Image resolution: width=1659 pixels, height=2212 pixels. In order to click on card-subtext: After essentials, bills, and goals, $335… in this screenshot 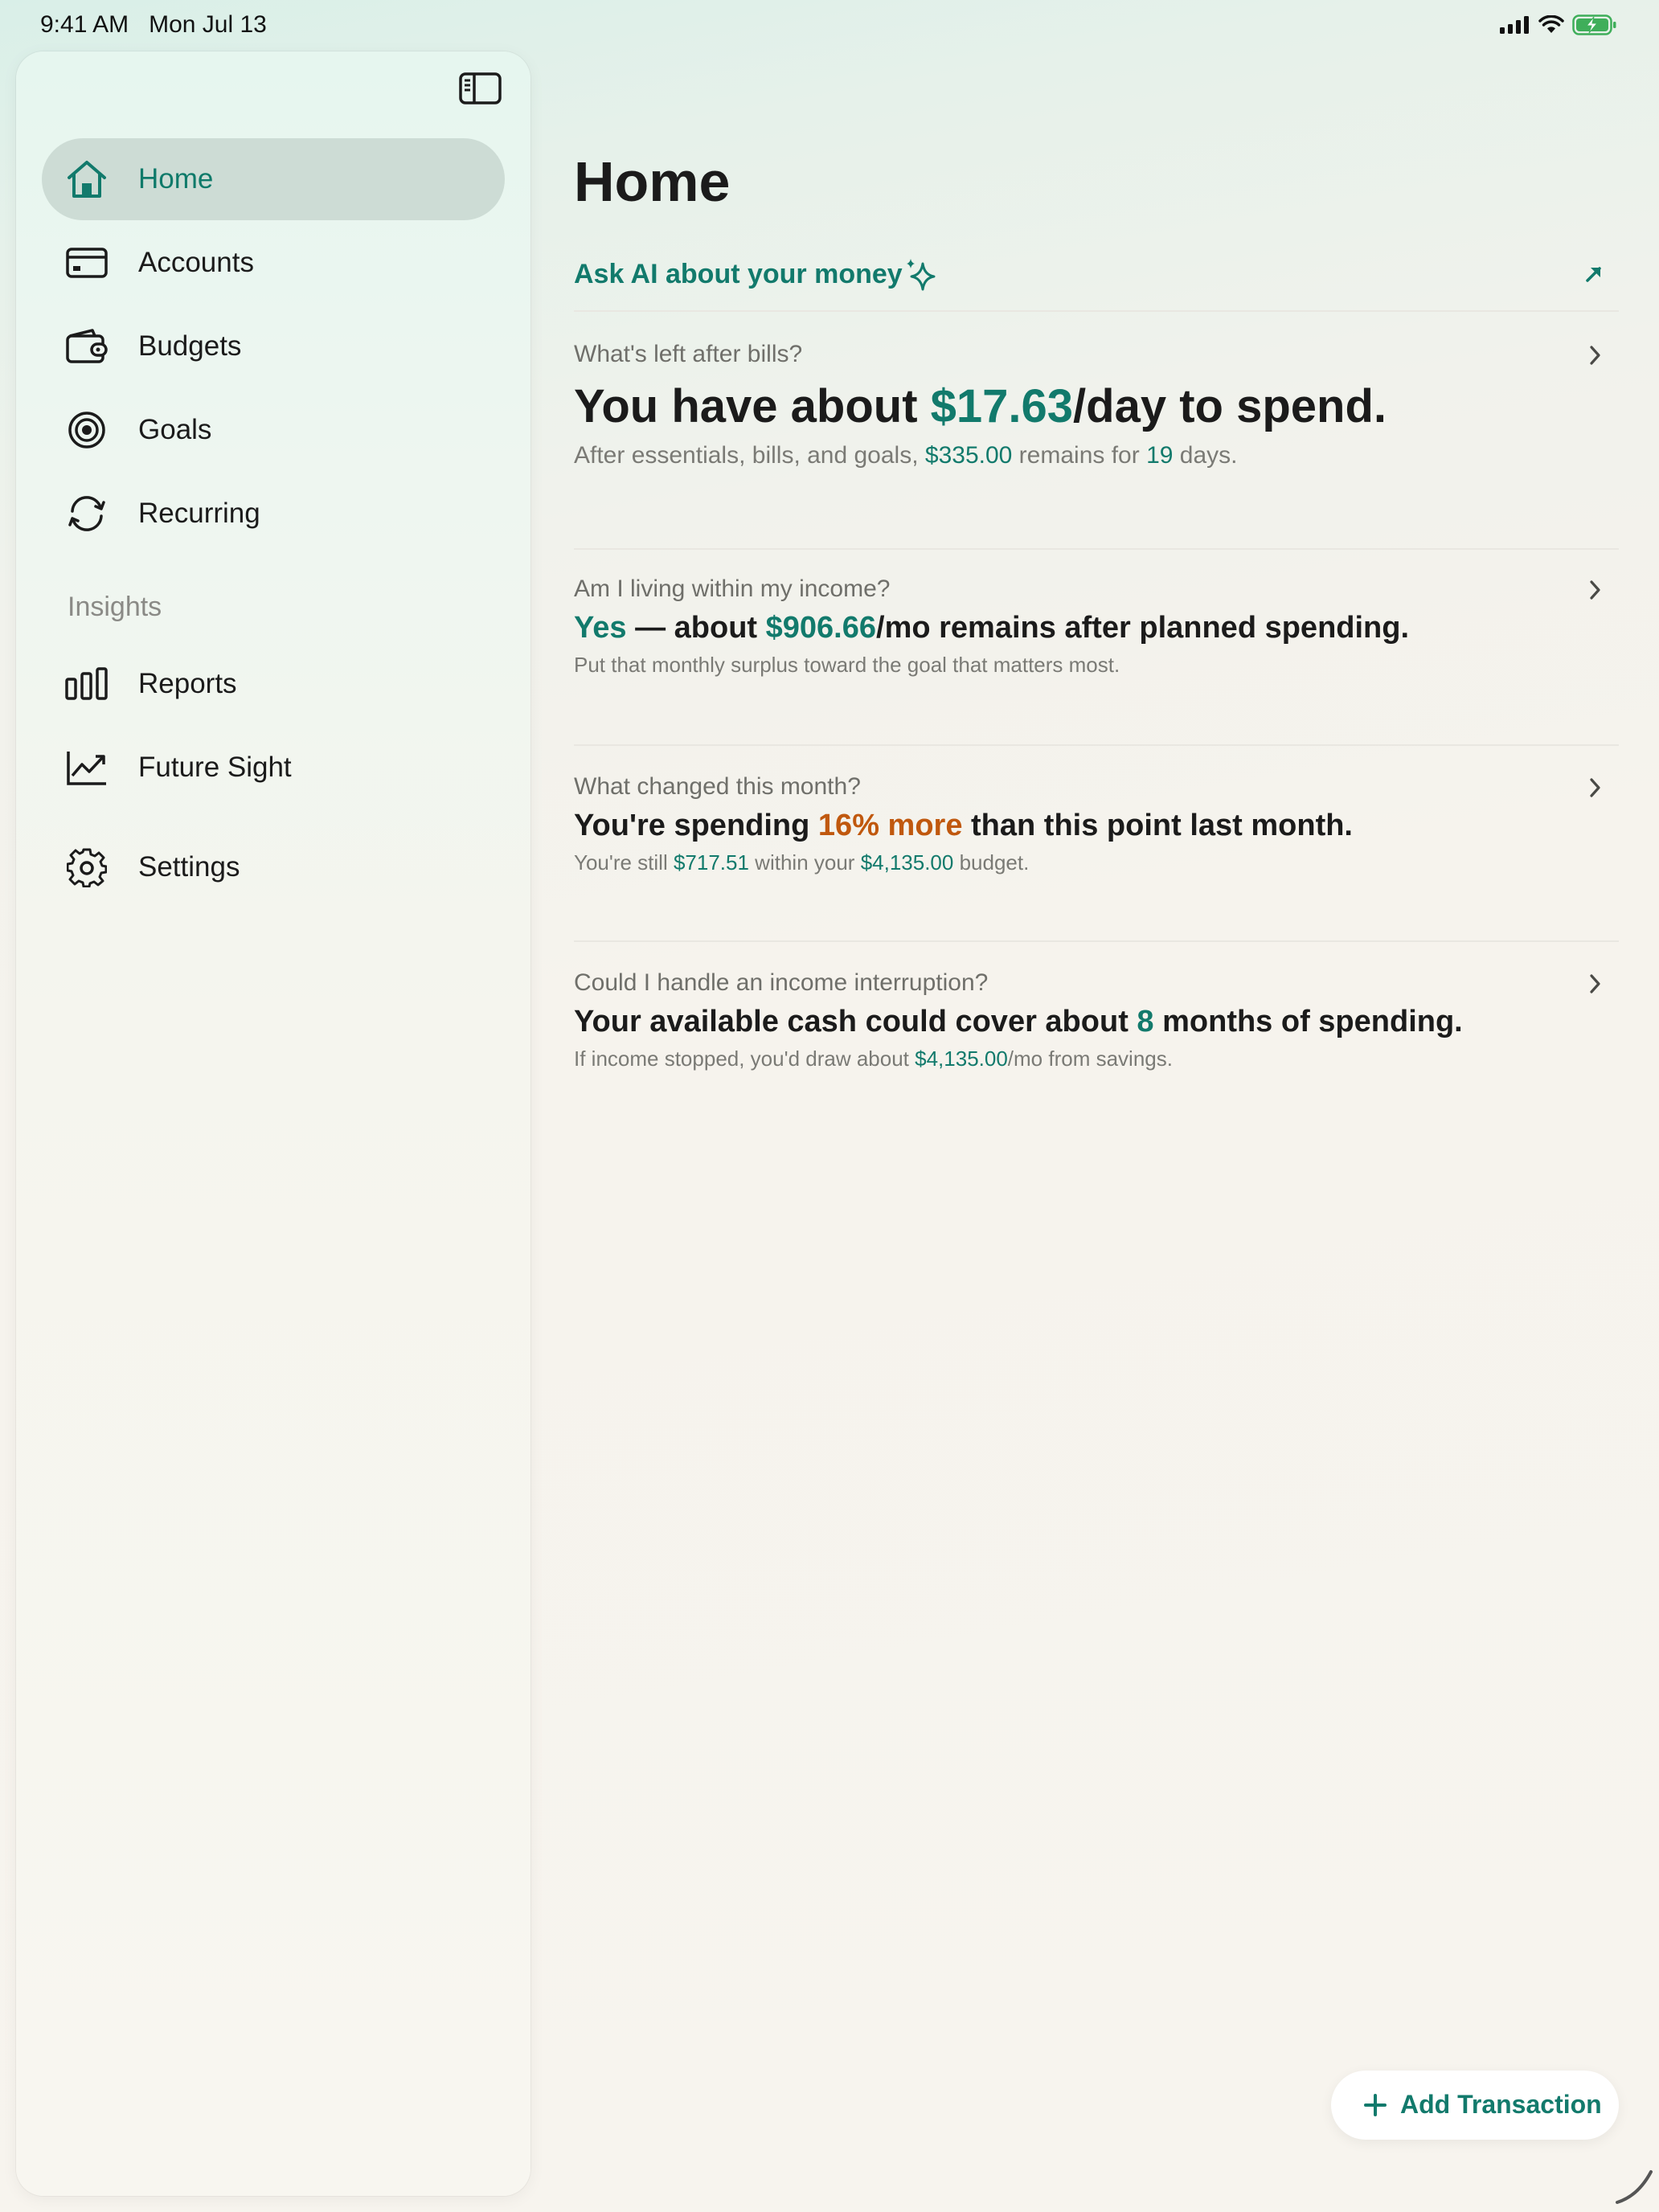, I will do `click(906, 455)`.